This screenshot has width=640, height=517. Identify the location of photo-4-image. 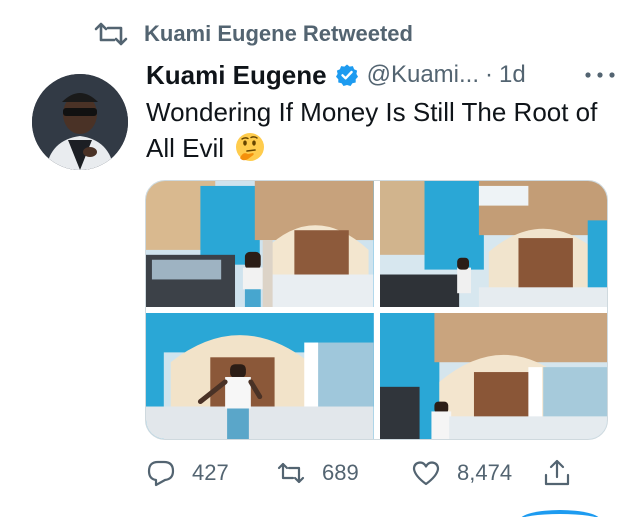
(493, 376).